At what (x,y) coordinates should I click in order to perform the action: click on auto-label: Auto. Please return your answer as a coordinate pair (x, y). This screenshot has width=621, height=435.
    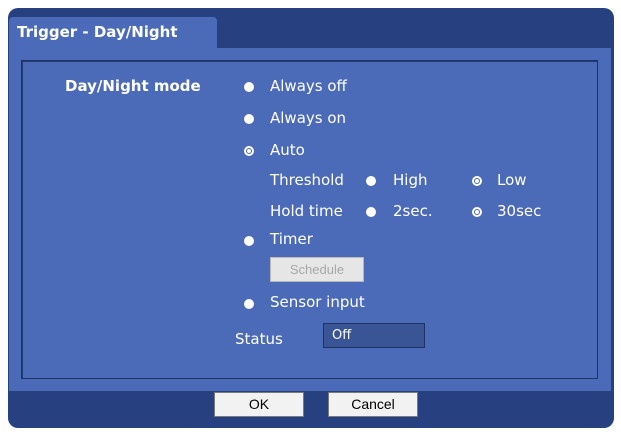
    Looking at the image, I should click on (287, 150).